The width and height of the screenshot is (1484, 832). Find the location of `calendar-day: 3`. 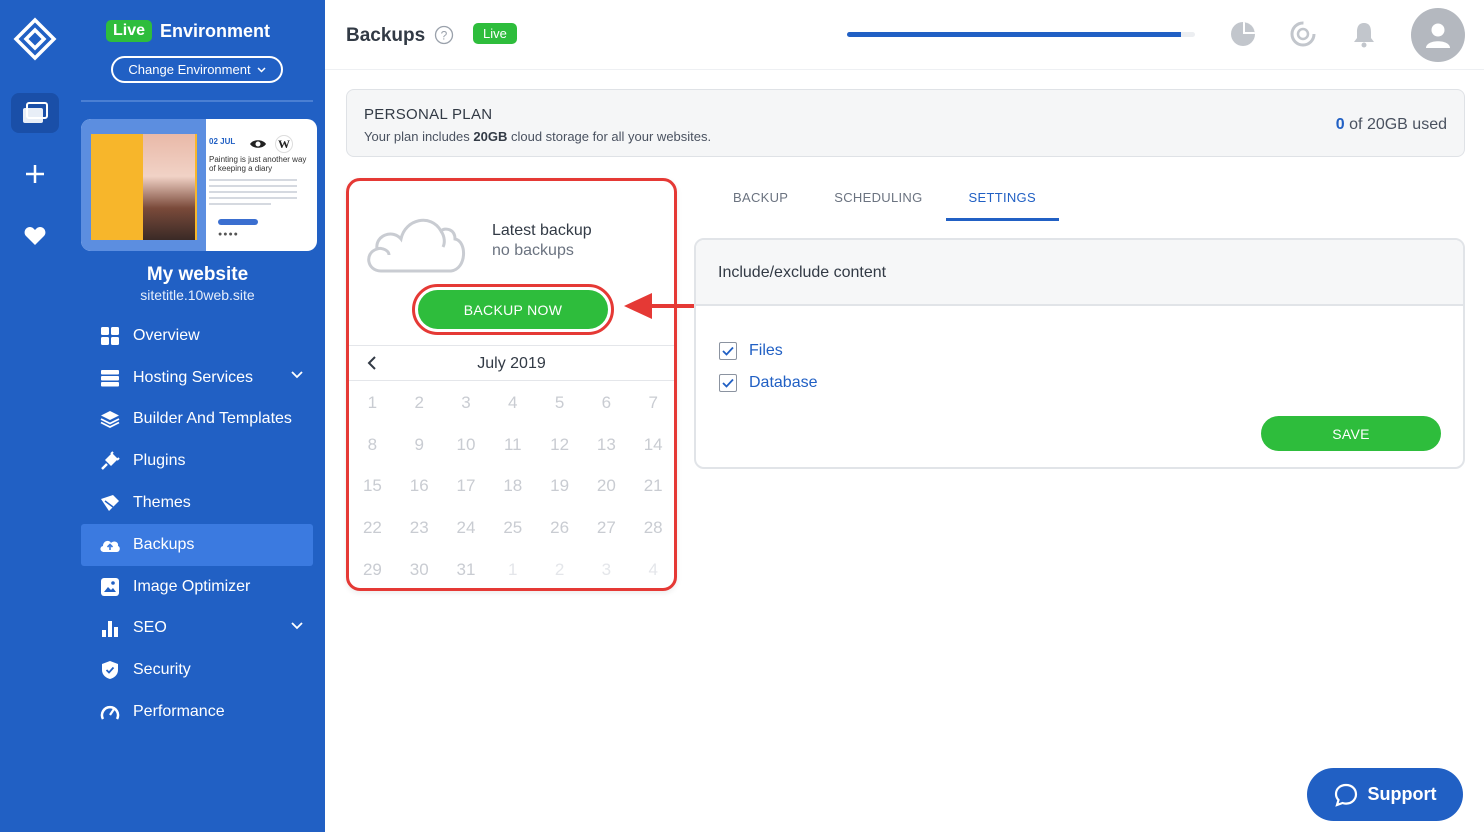

calendar-day: 3 is located at coordinates (466, 403).